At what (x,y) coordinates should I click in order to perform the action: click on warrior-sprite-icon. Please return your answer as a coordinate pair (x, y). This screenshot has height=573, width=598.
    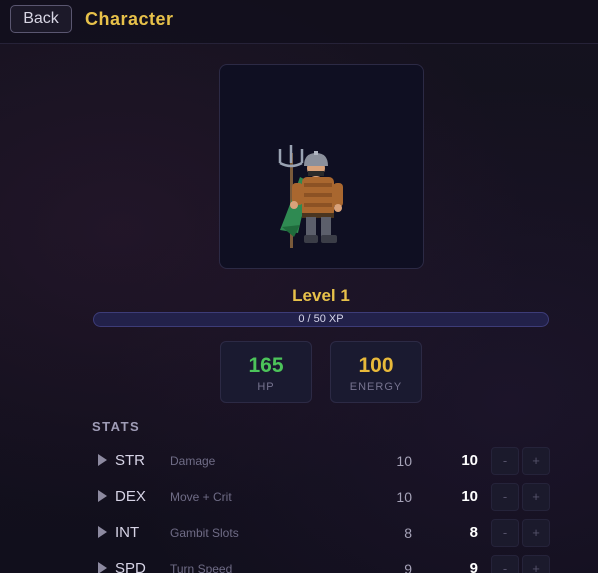
    Looking at the image, I should click on (310, 196).